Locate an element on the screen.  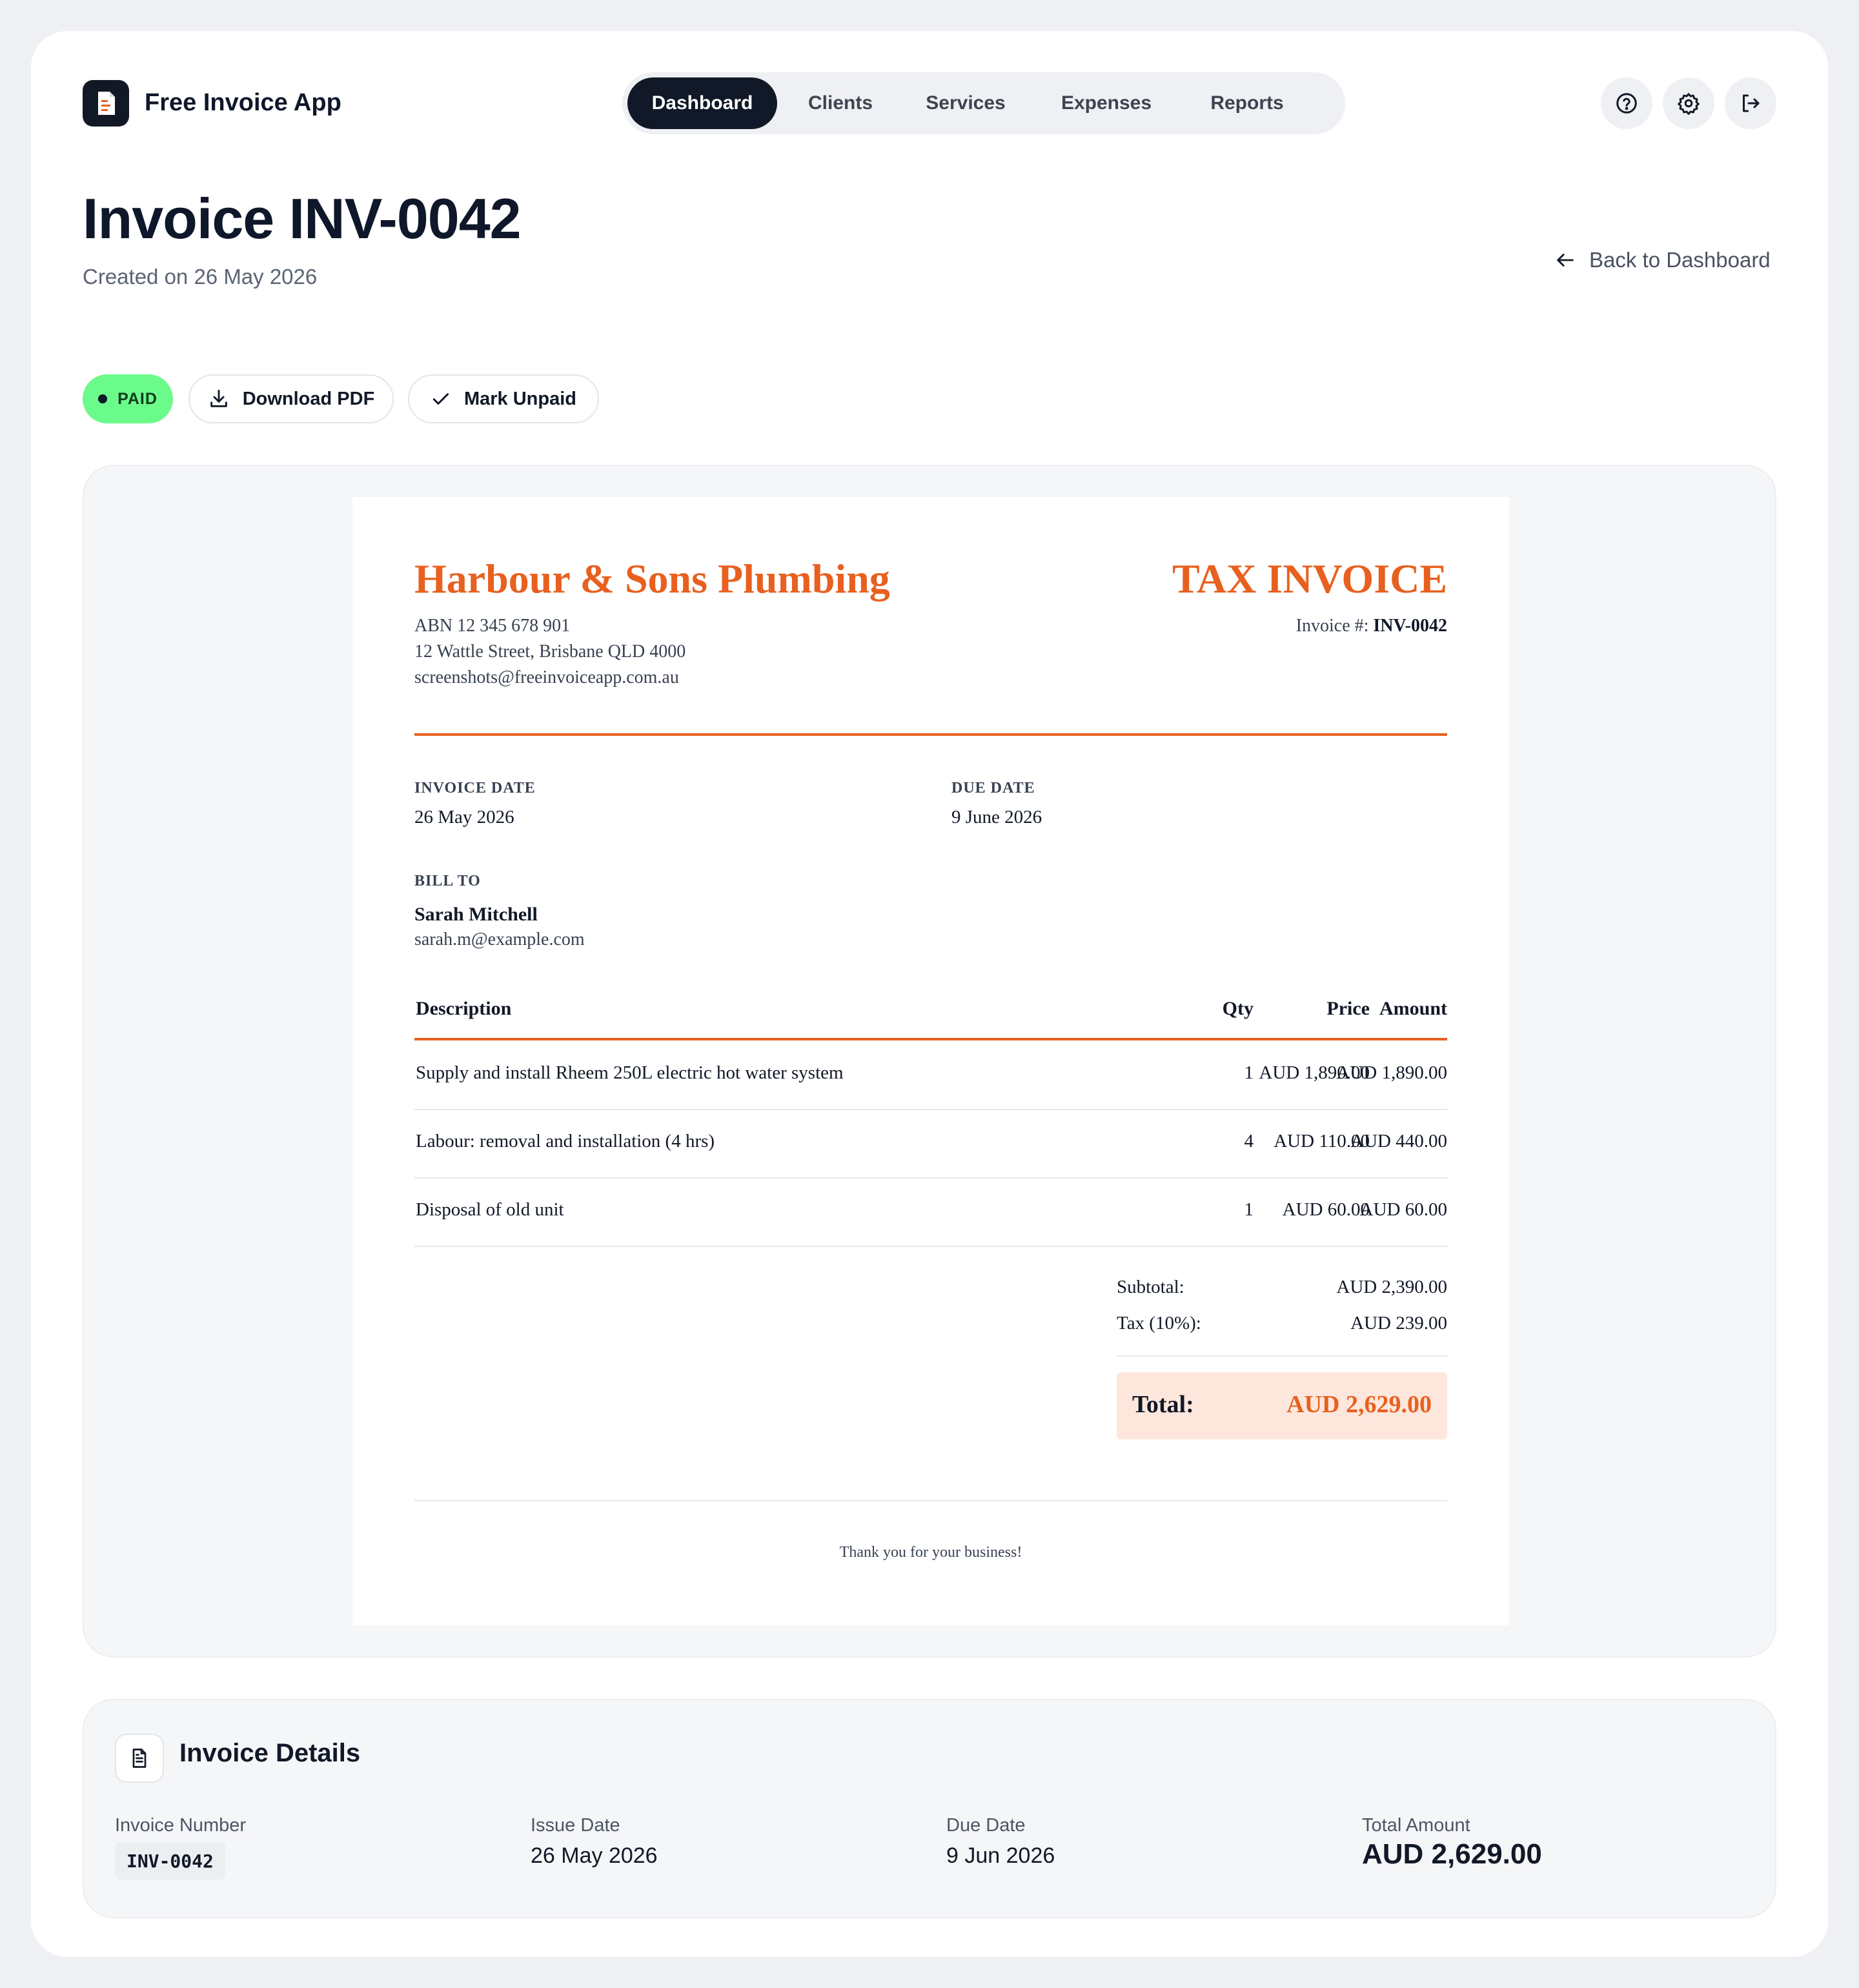
nav-dashboard: Dashboard is located at coordinates (702, 103).